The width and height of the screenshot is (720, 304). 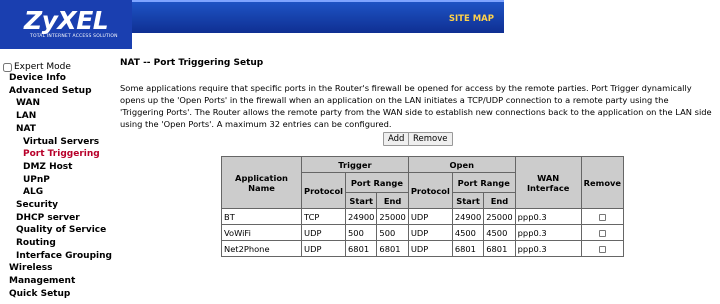 What do you see at coordinates (66, 20) in the screenshot?
I see `logo-text: ZyXEL` at bounding box center [66, 20].